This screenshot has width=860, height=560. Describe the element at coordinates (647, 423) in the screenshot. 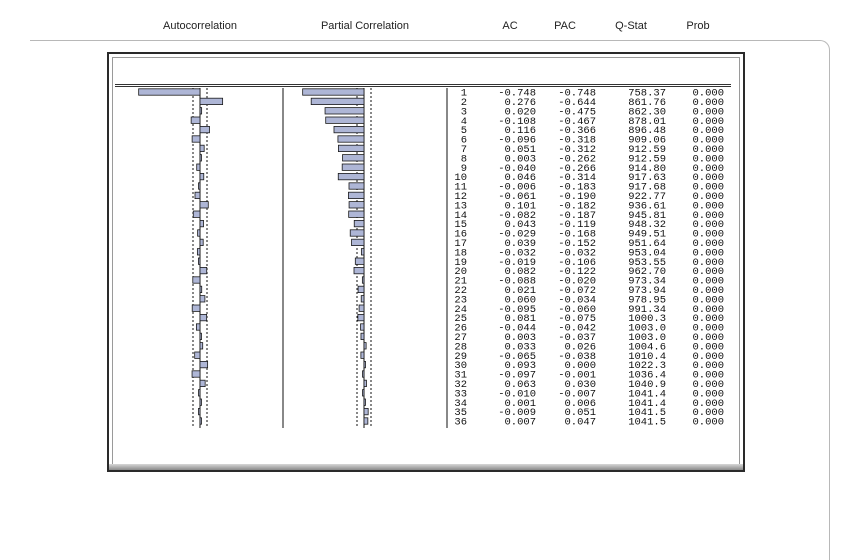

I see `q-stat-value: 1041.5` at that location.